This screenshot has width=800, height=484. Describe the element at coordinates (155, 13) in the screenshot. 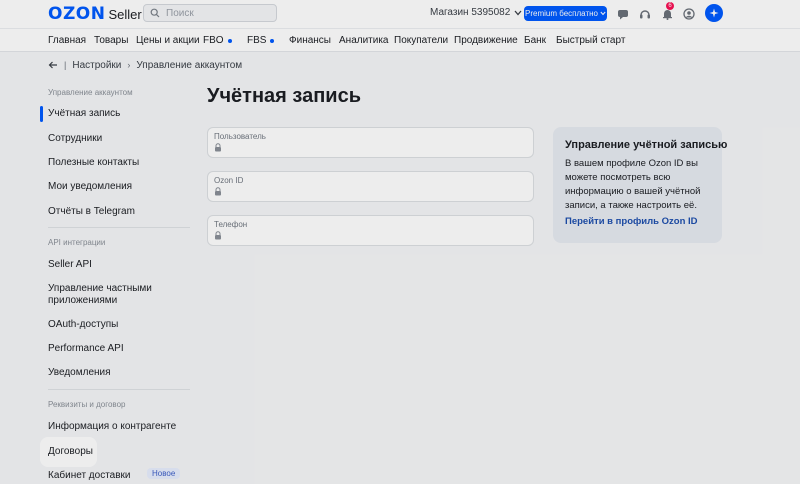

I see `search-icon` at that location.